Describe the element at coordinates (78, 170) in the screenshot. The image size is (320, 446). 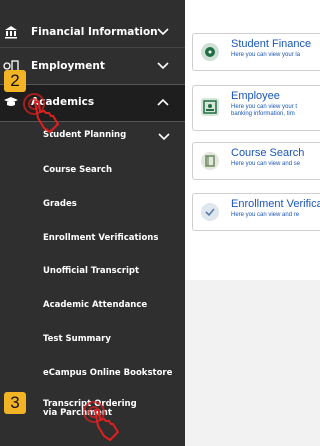
I see `sub-item-label: Course Search` at that location.